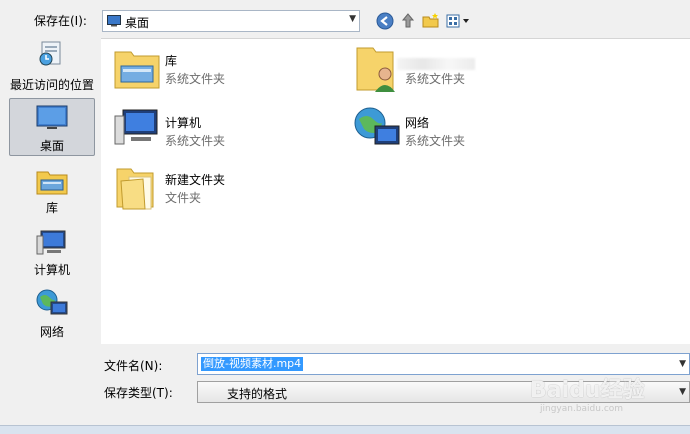  Describe the element at coordinates (135, 189) in the screenshot. I see `folder-icon` at that location.